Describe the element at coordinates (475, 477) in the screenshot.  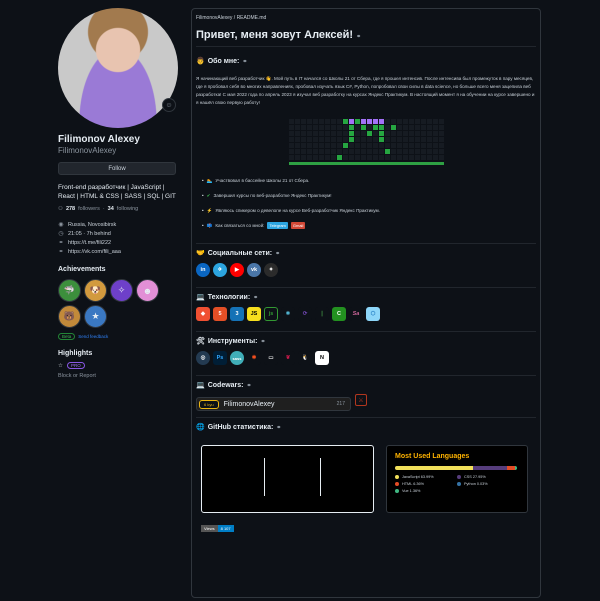
I see `lang-legend-label: CSS 27.95%` at that location.